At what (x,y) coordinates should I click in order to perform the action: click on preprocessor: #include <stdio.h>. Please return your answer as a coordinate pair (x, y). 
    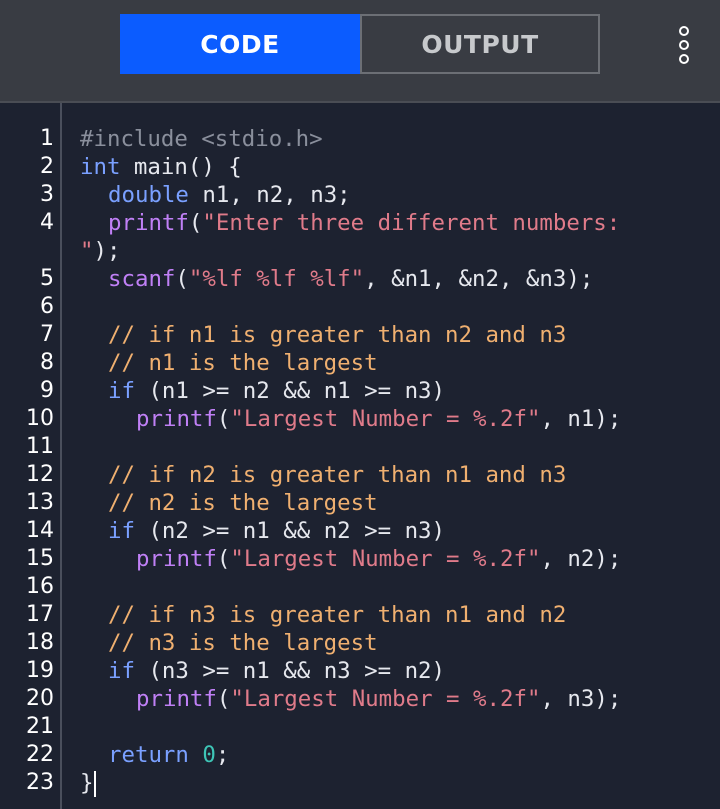
    Looking at the image, I should click on (201, 139).